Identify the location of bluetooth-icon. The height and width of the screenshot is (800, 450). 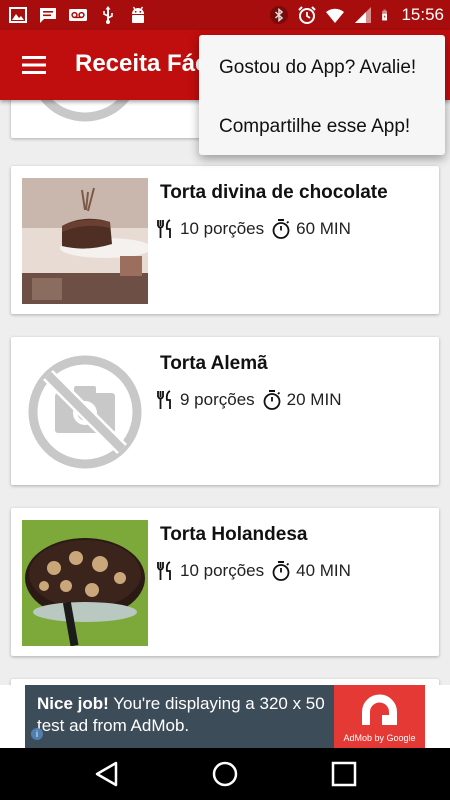
(279, 15).